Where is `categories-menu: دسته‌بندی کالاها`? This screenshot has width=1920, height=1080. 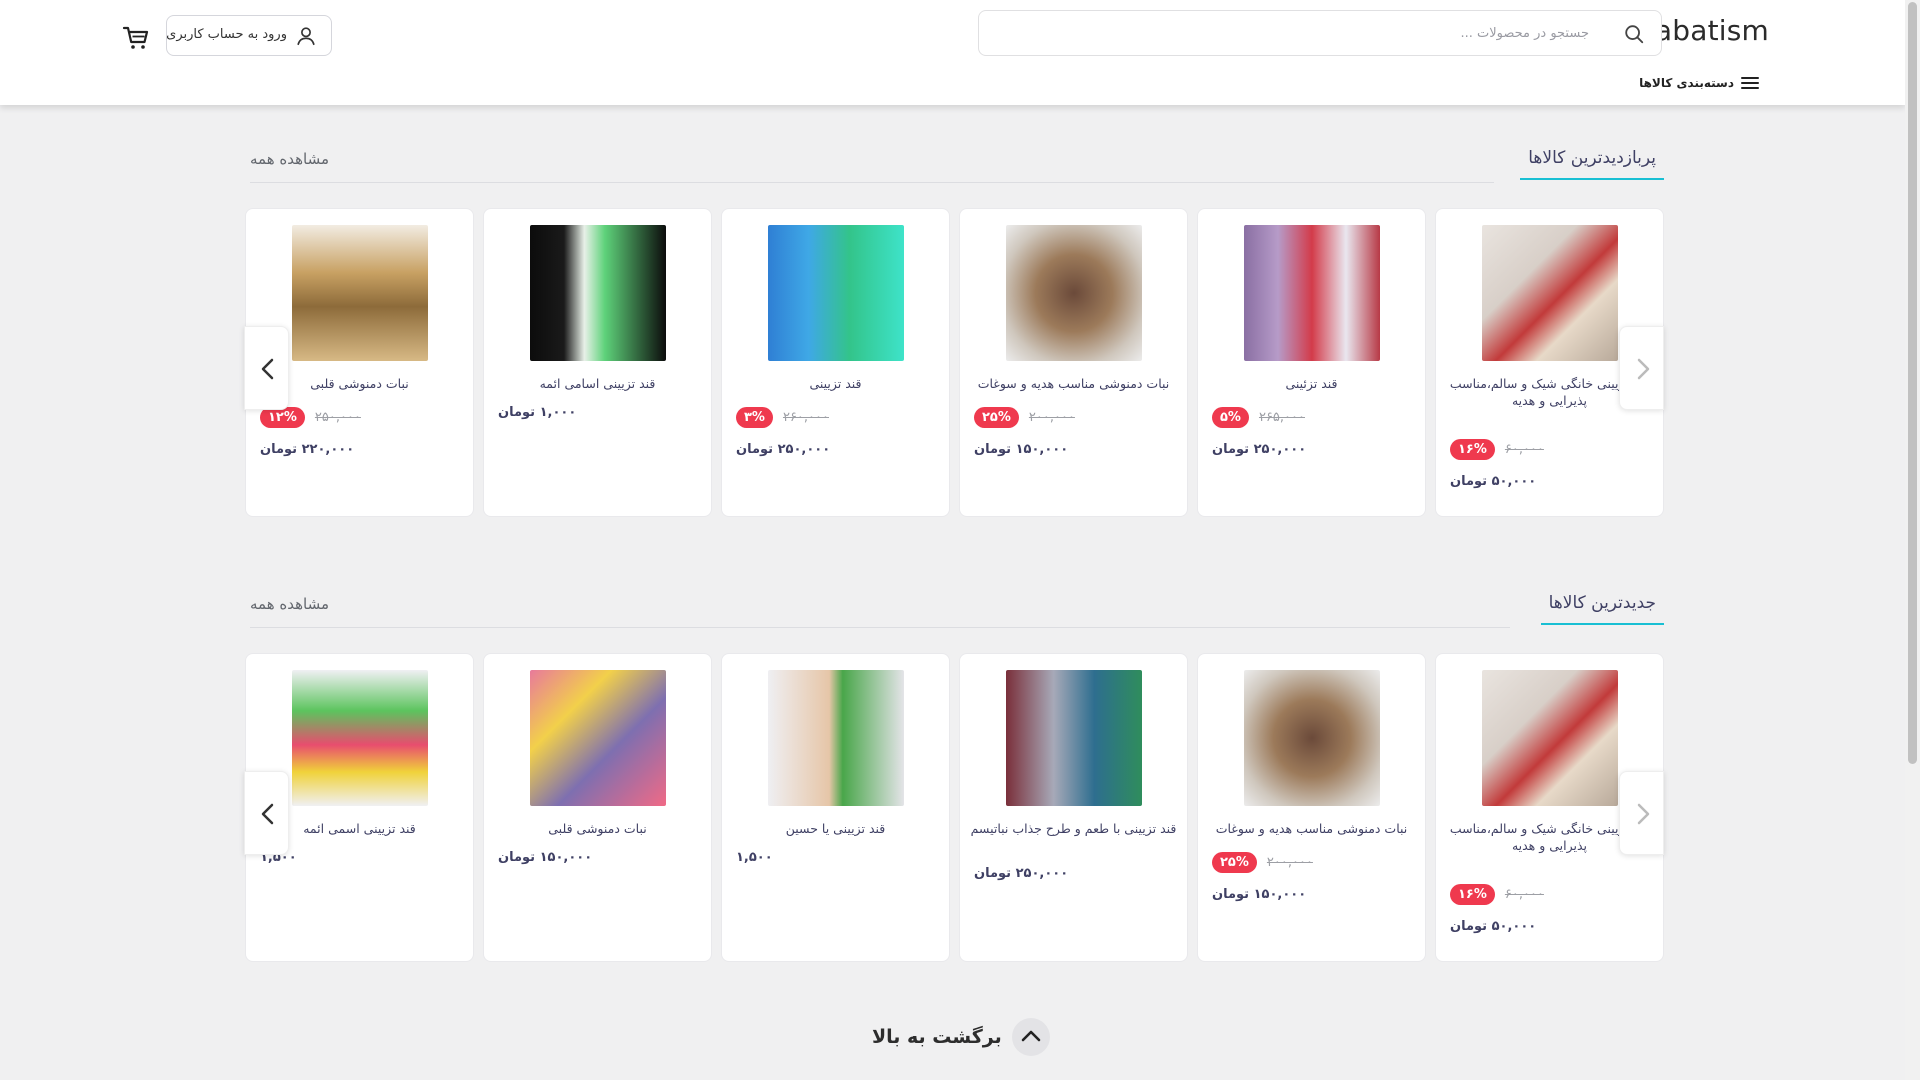 categories-menu: دسته‌بندی کالاها is located at coordinates (1699, 83).